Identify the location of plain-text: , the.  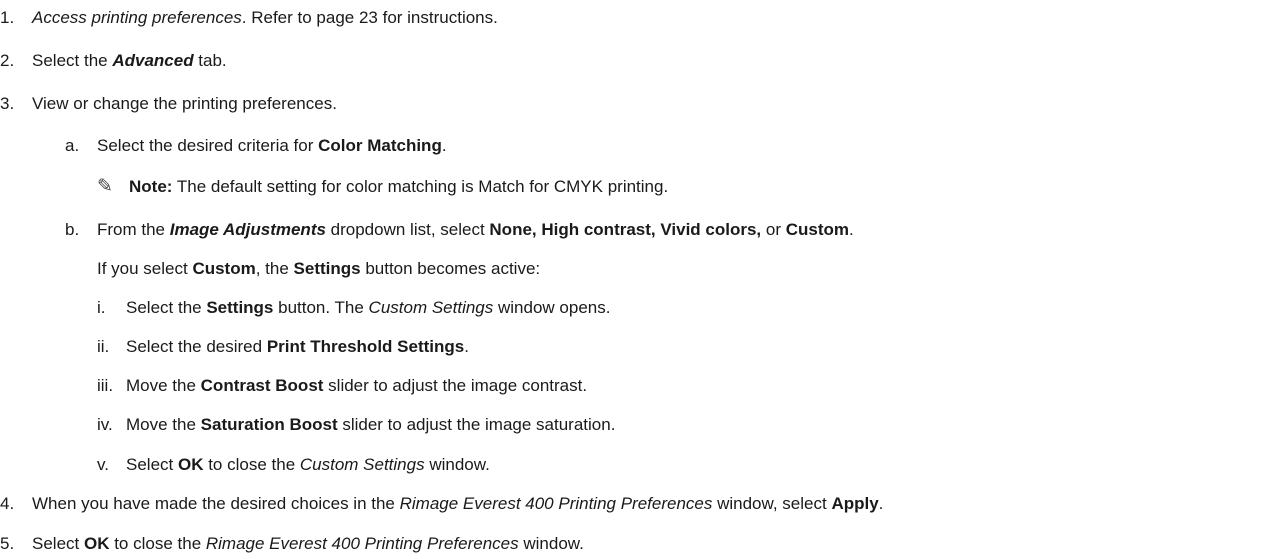
(274, 268).